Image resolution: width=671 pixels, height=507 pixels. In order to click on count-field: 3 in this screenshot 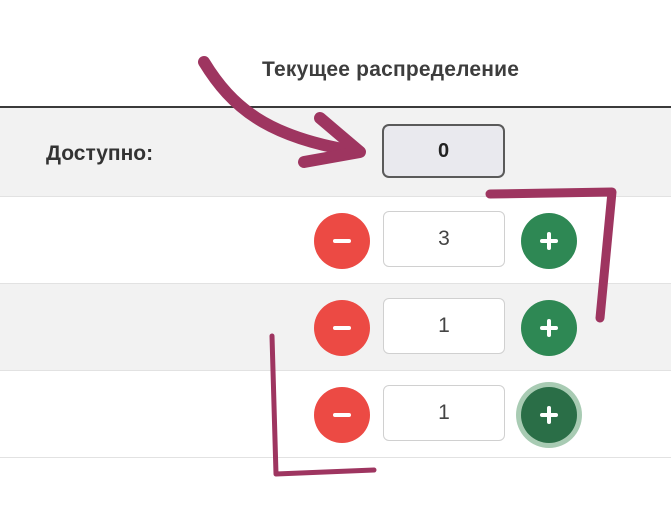, I will do `click(444, 239)`.